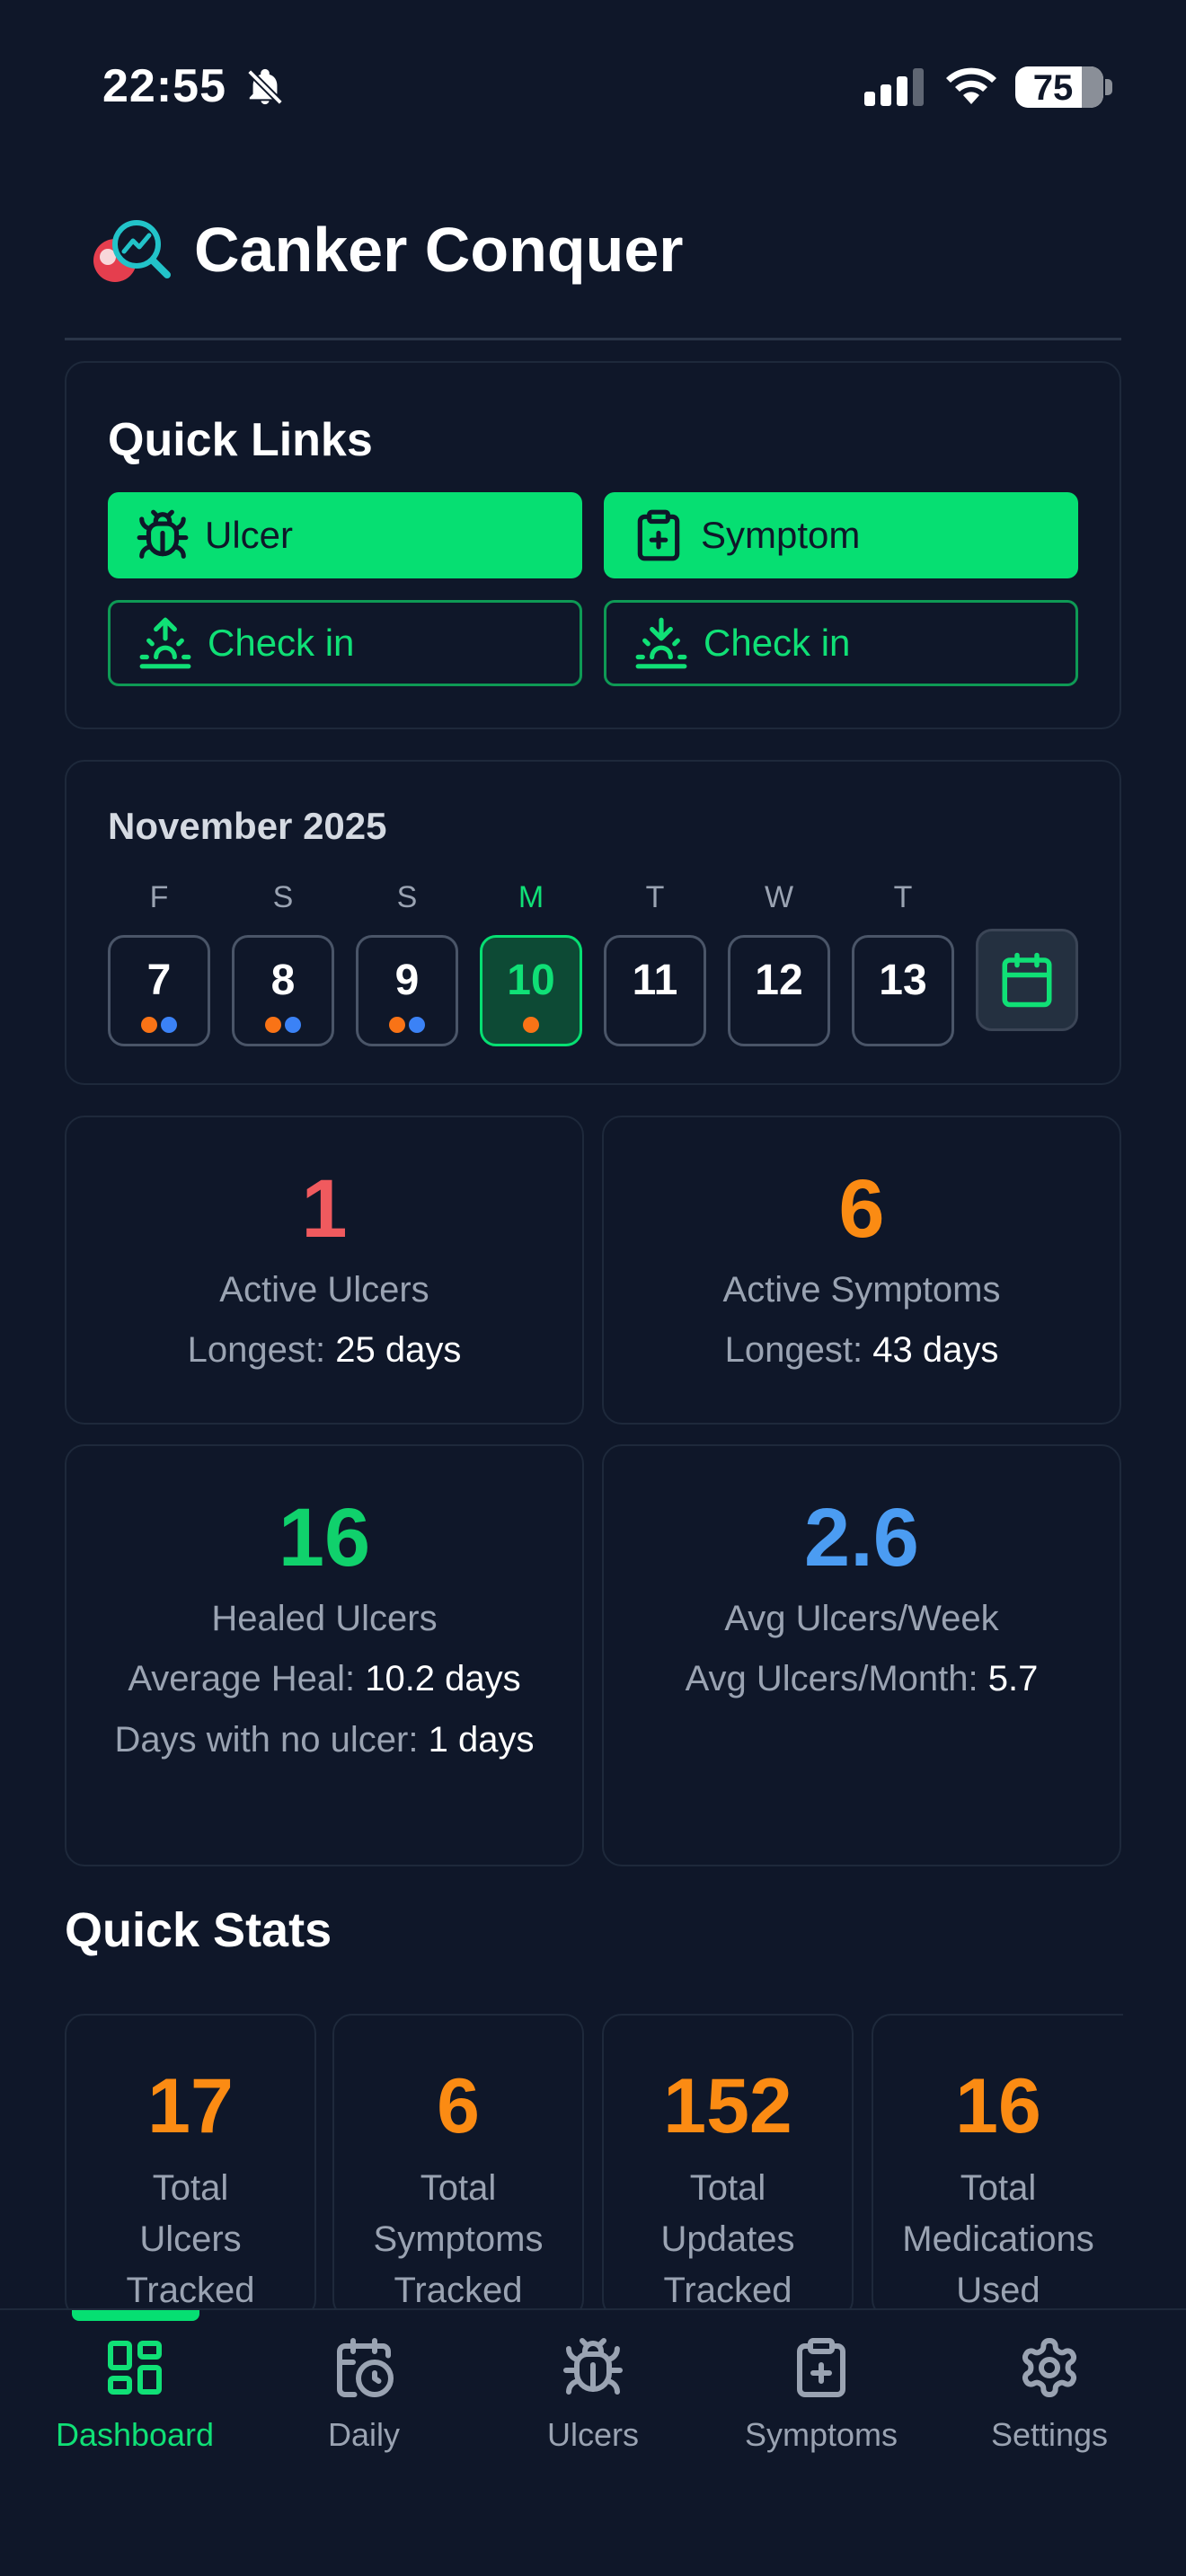  Describe the element at coordinates (240, 440) in the screenshot. I see `quick-links-title: Quick Links` at that location.